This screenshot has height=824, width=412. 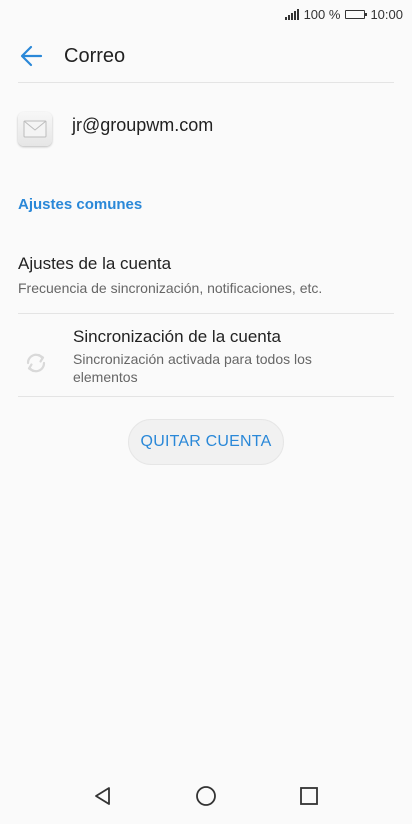 What do you see at coordinates (95, 263) in the screenshot?
I see `account-settings-title: Ajustes de la cuenta` at bounding box center [95, 263].